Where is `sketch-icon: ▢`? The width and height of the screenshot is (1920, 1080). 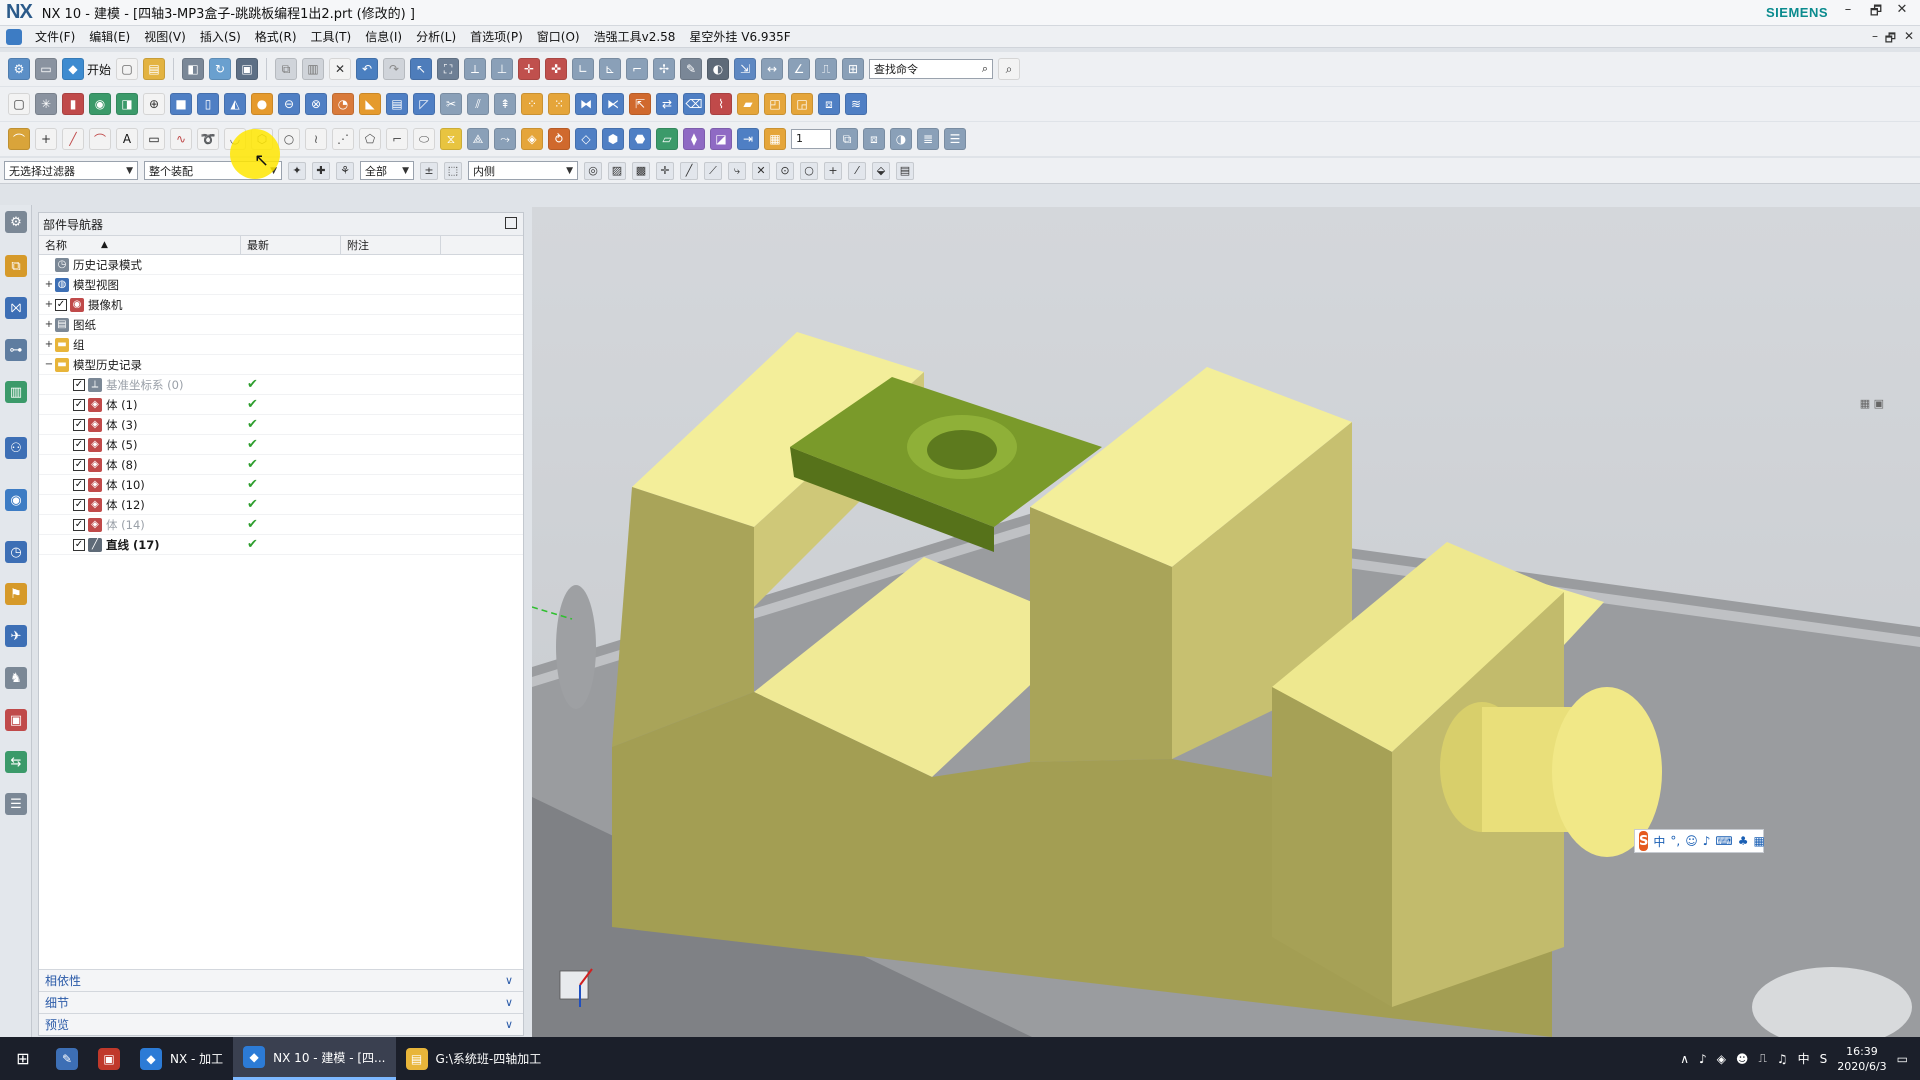 sketch-icon: ▢ is located at coordinates (19, 104).